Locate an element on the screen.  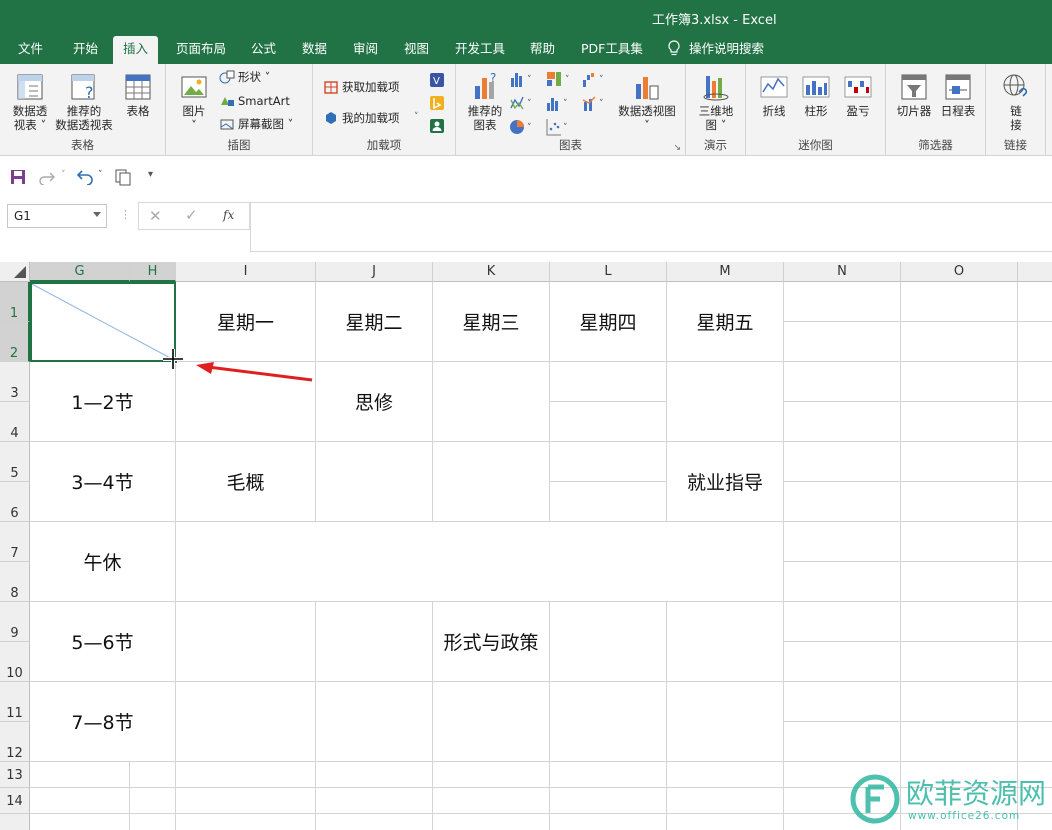
cell-g7-lunch: 午休 is located at coordinates (102, 561).